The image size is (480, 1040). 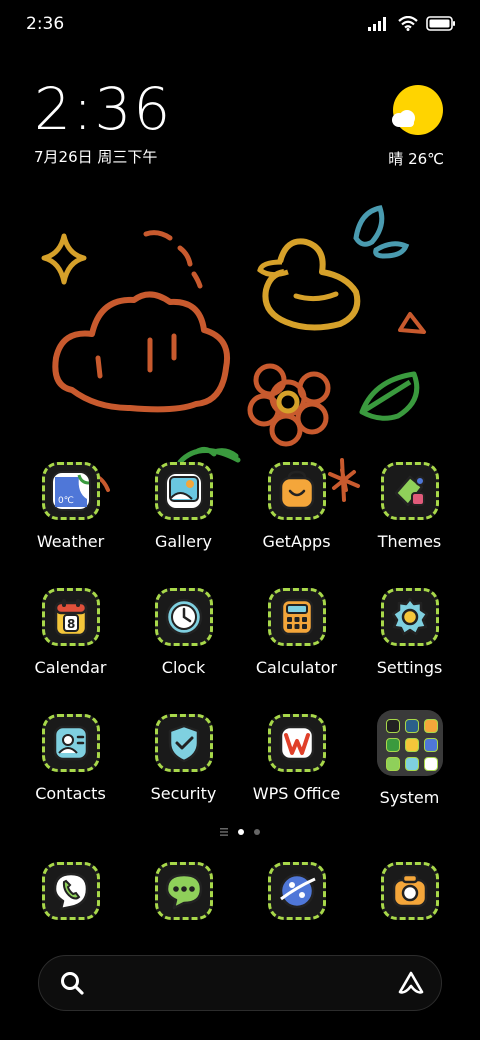 I want to click on app-clock: Clock, so click(x=183, y=651).